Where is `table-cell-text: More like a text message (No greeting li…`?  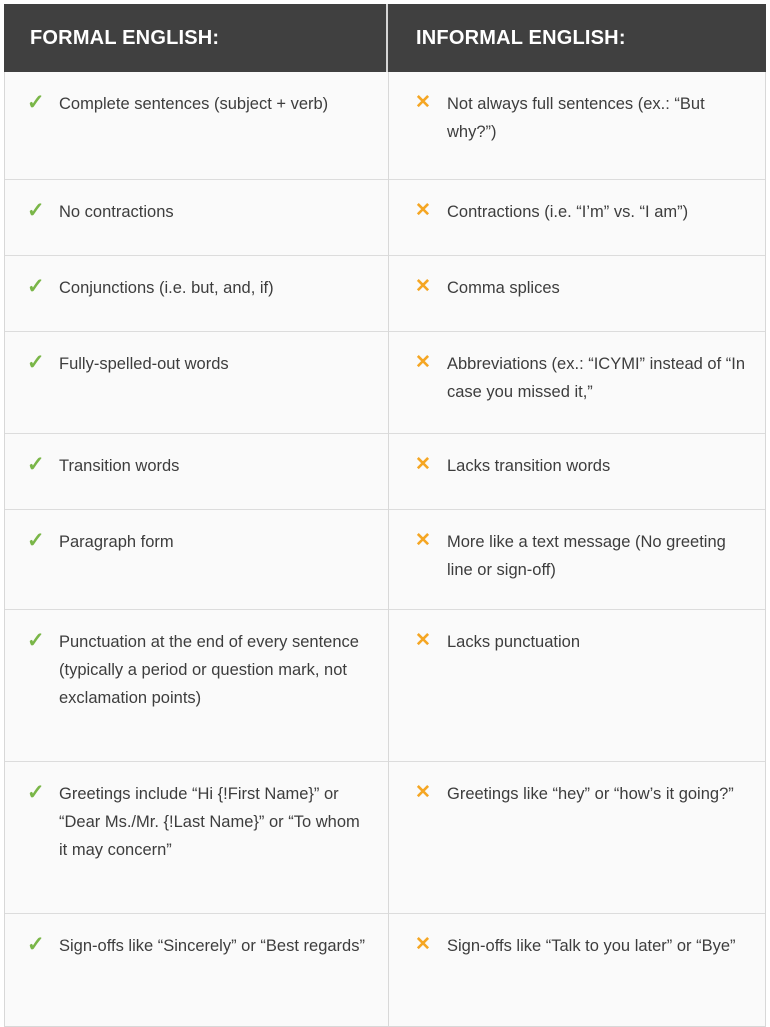
table-cell-text: More like a text message (No greeting li… is located at coordinates (586, 556).